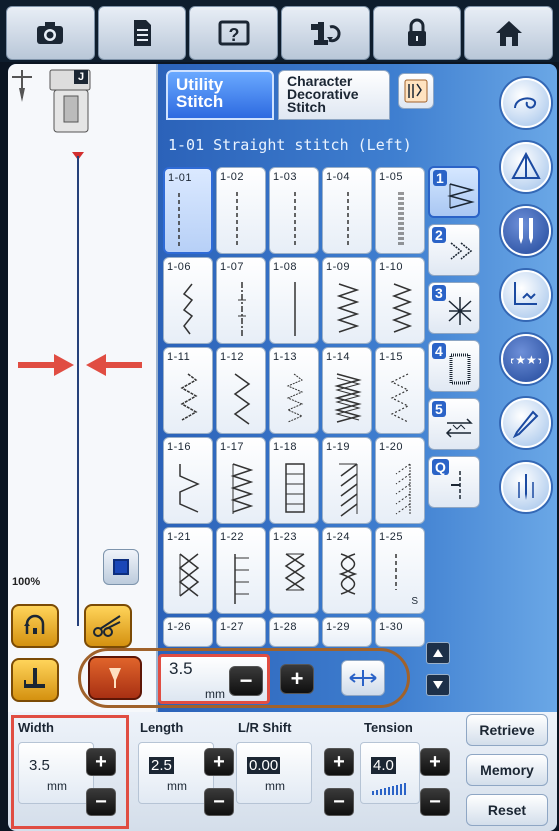  What do you see at coordinates (507, 770) in the screenshot?
I see `memory-button: Memory` at bounding box center [507, 770].